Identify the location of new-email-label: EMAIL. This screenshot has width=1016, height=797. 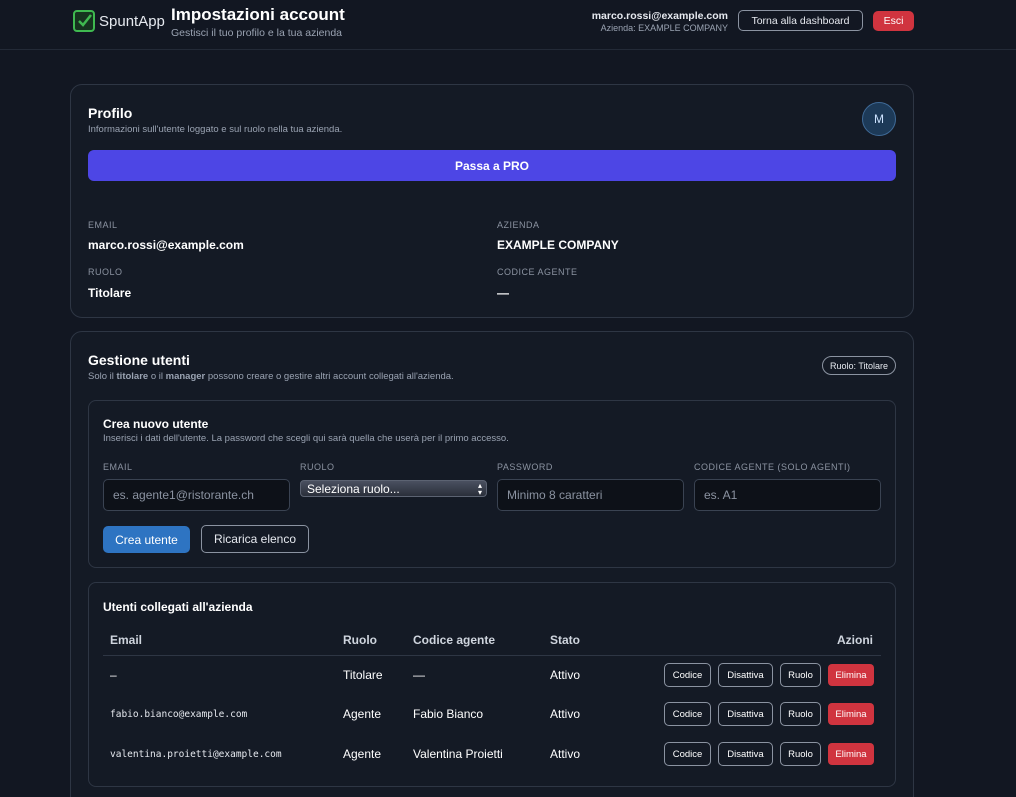
(118, 467).